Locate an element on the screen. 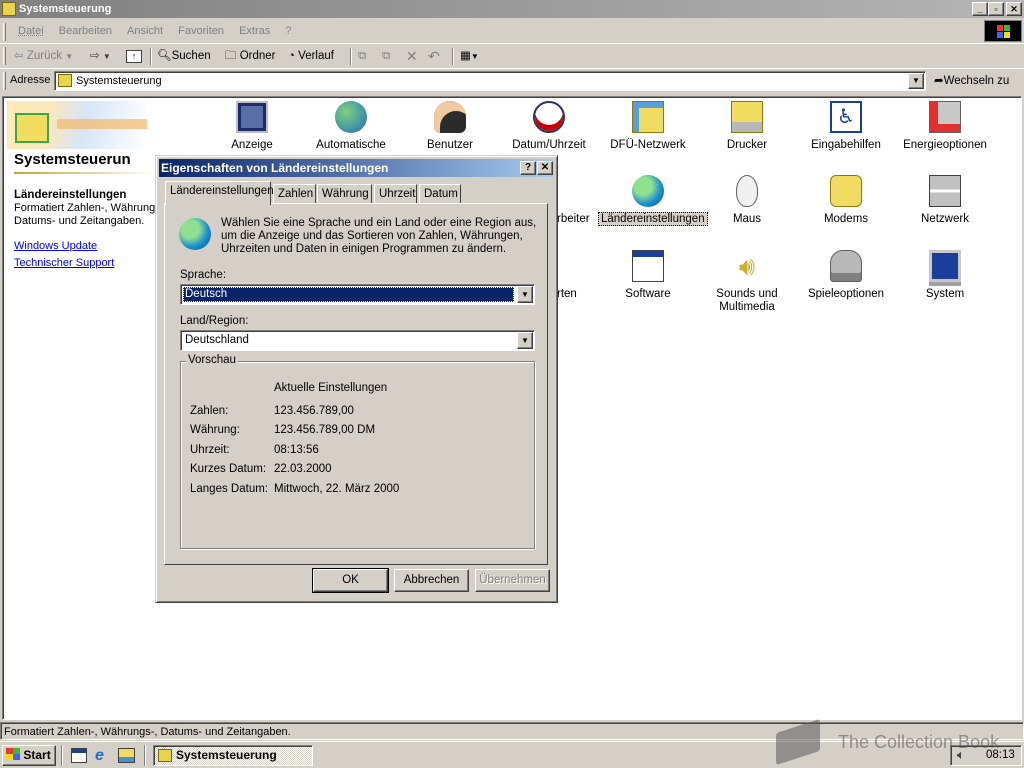 This screenshot has width=1024, height=768. tab-zahlen: Zahlen is located at coordinates (294, 194).